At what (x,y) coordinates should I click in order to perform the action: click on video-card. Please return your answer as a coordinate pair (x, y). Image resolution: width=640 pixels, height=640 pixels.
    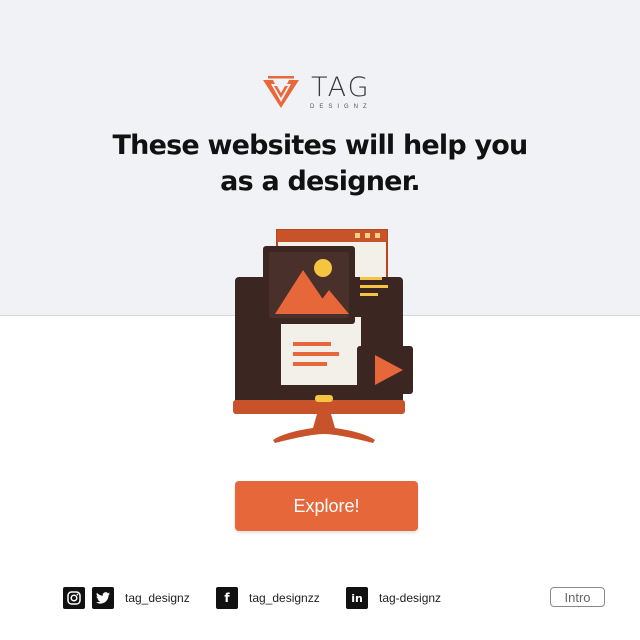
    Looking at the image, I should click on (385, 370).